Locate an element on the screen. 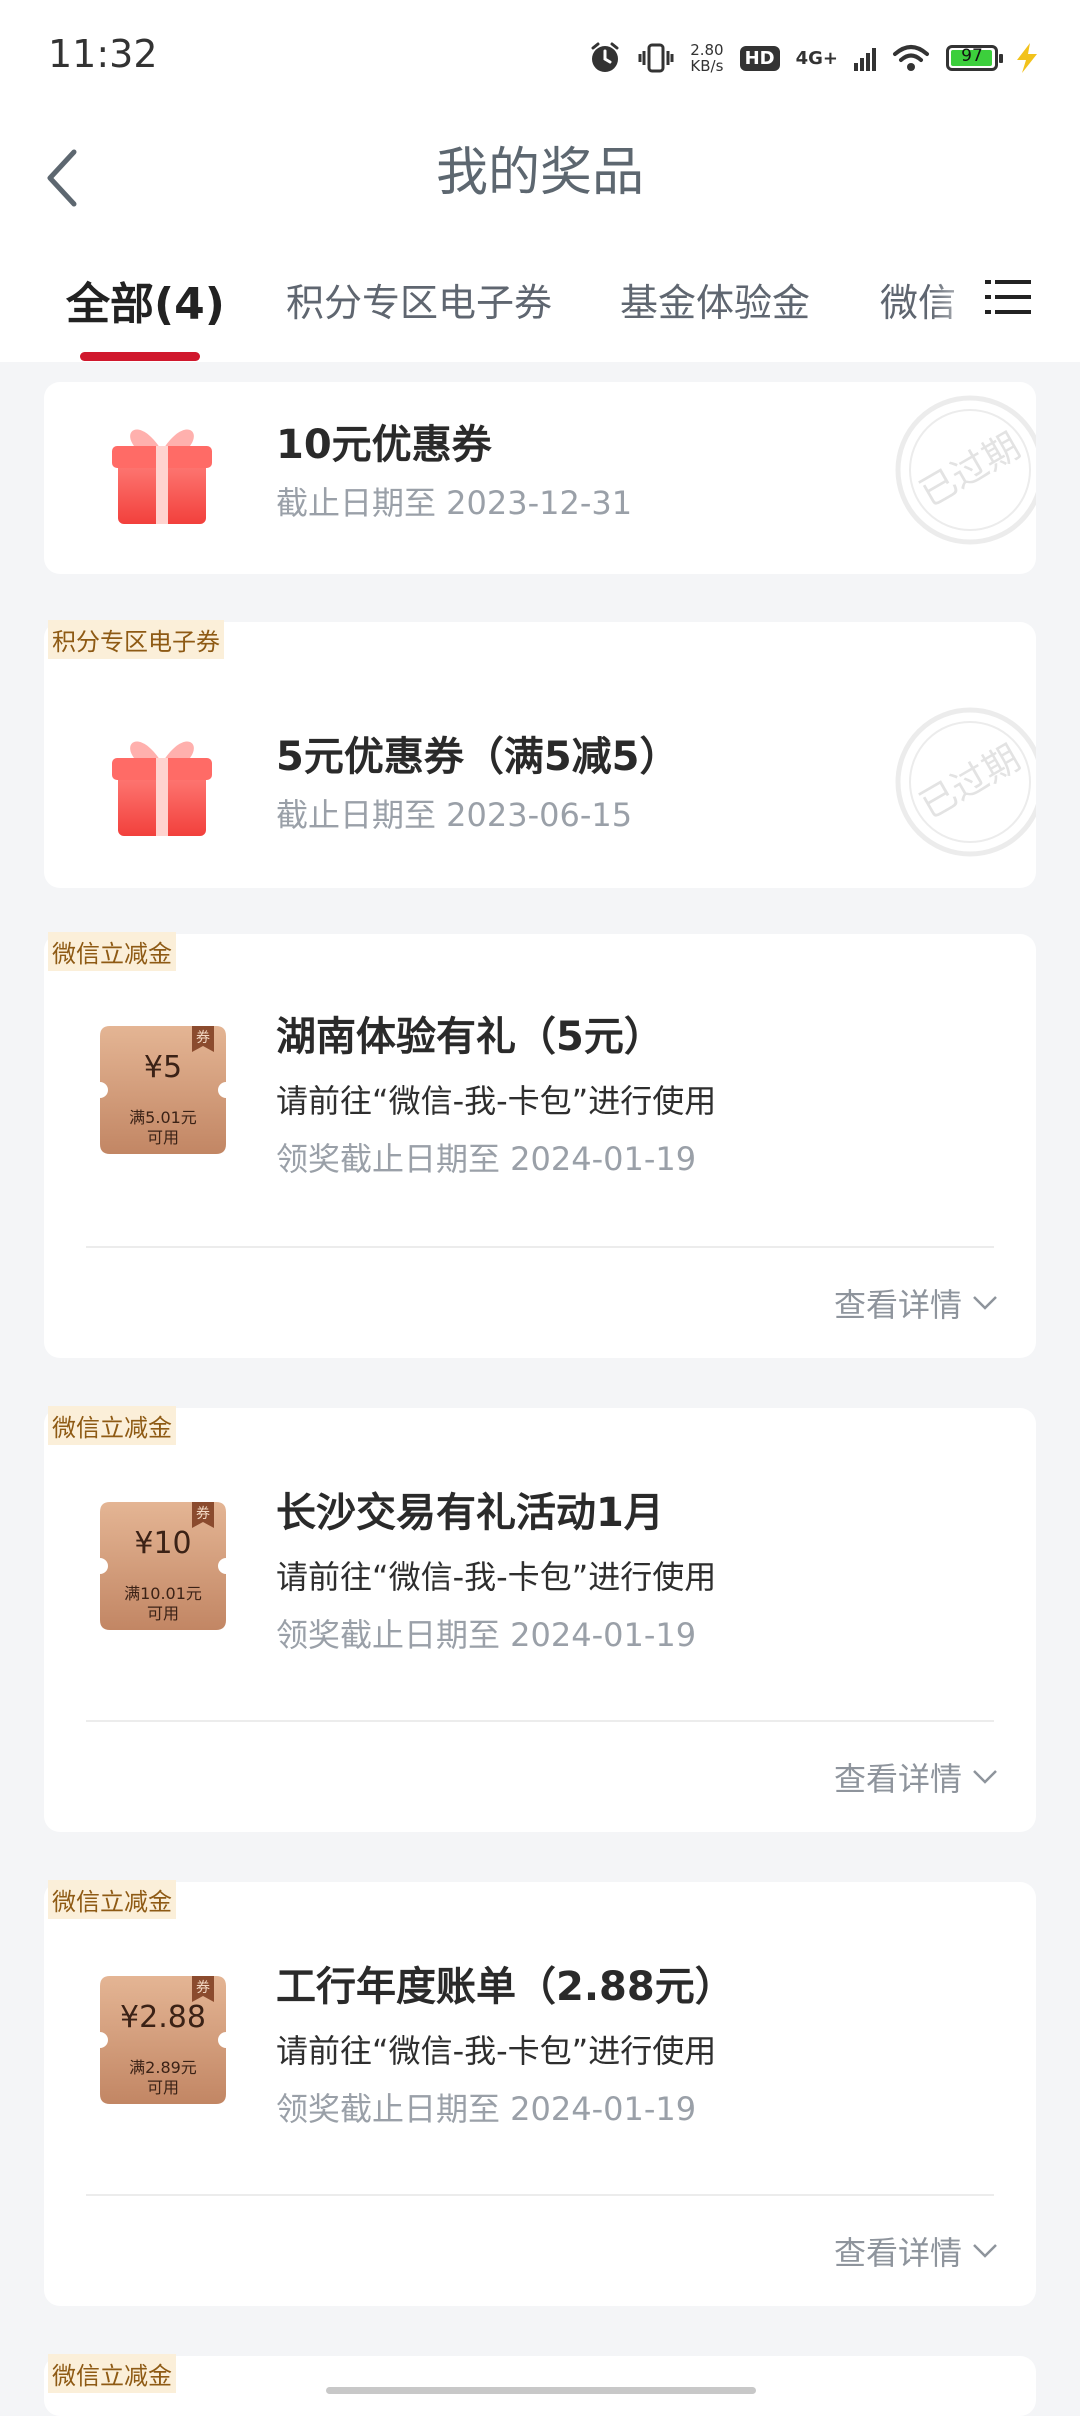 The width and height of the screenshot is (1080, 2416). prize-title: 10元优惠券 is located at coordinates (384, 445).